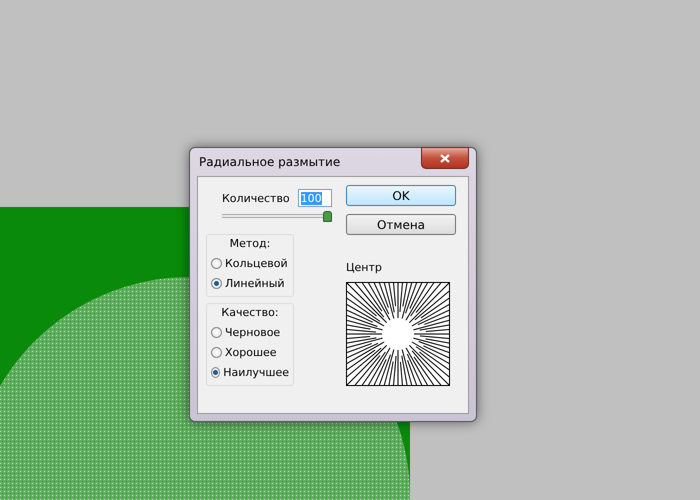 The image size is (700, 500). What do you see at coordinates (398, 334) in the screenshot?
I see `blur-center-preview` at bounding box center [398, 334].